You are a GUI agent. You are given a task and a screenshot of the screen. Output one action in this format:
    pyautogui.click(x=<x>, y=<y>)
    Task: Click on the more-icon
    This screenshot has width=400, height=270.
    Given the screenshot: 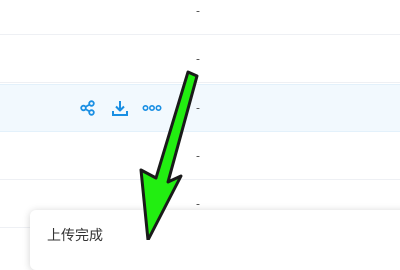 What is the action you would take?
    pyautogui.click(x=152, y=108)
    